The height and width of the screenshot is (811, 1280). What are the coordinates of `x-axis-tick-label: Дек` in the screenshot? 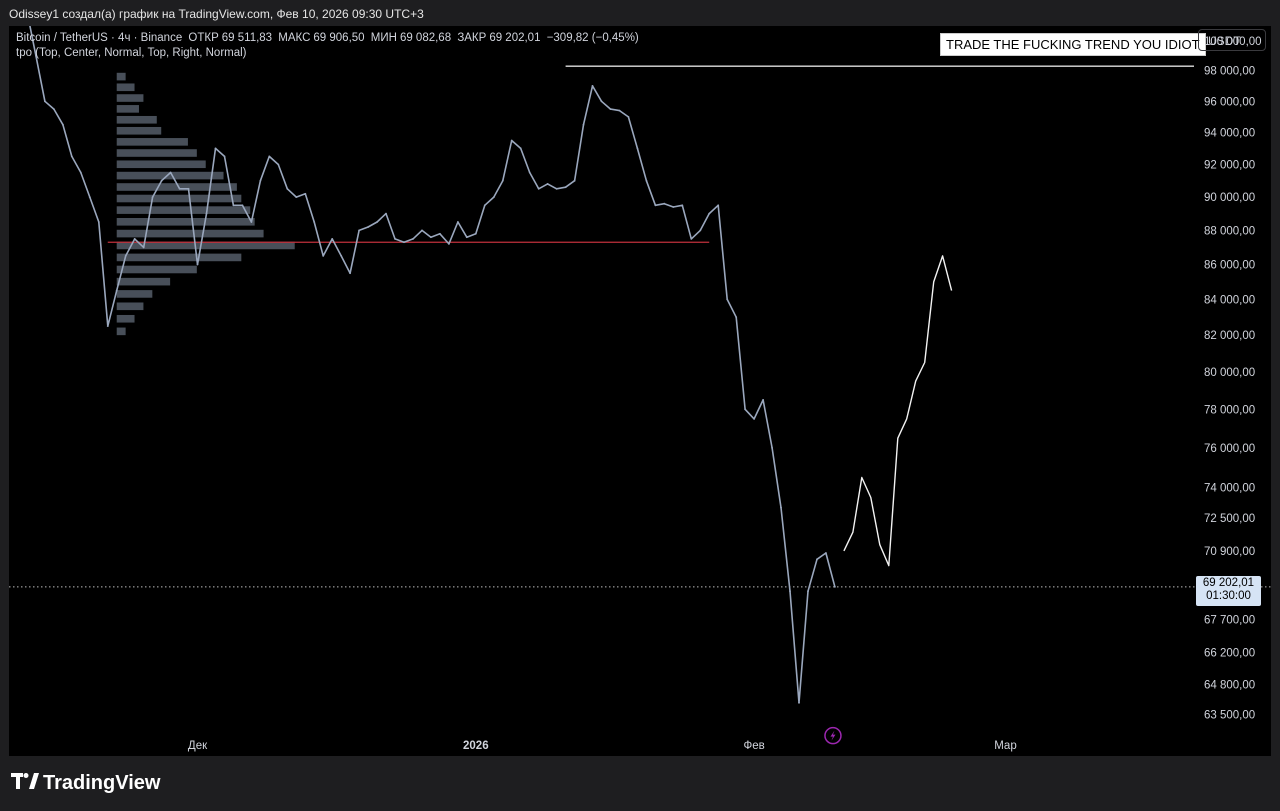 It's located at (198, 746).